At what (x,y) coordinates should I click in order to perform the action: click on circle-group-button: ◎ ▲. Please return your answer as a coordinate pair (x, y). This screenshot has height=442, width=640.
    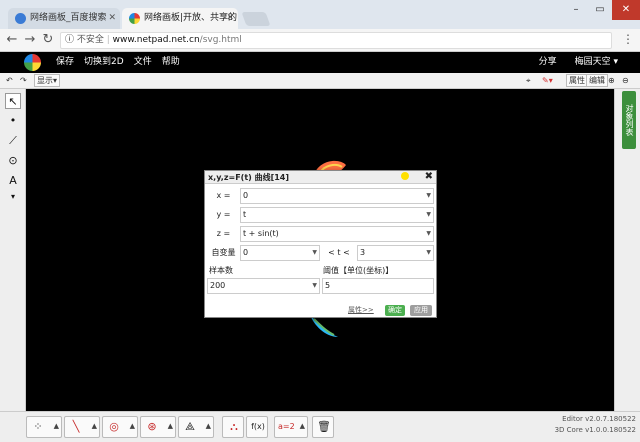
    Looking at the image, I should click on (120, 427).